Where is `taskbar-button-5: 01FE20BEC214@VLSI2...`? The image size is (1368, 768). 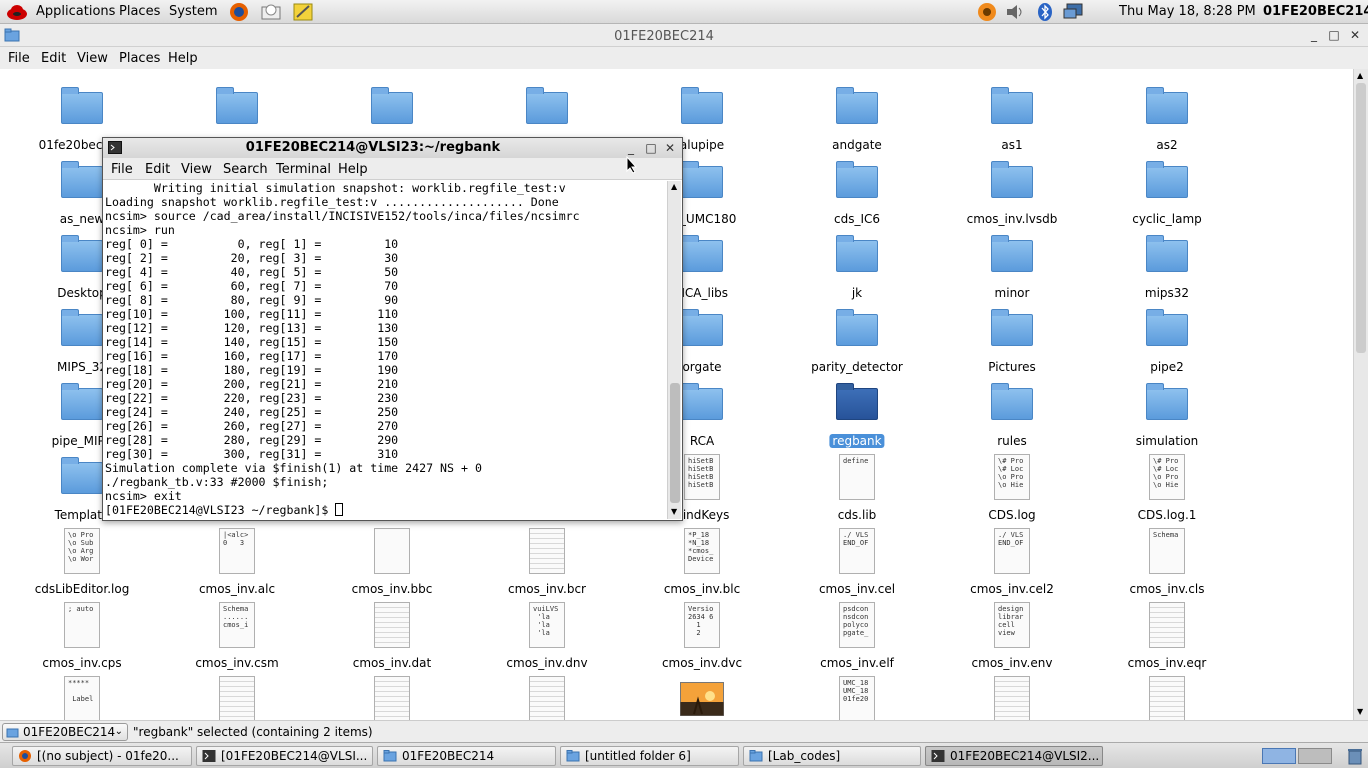
taskbar-button-5: 01FE20BEC214@VLSI2... is located at coordinates (1014, 756).